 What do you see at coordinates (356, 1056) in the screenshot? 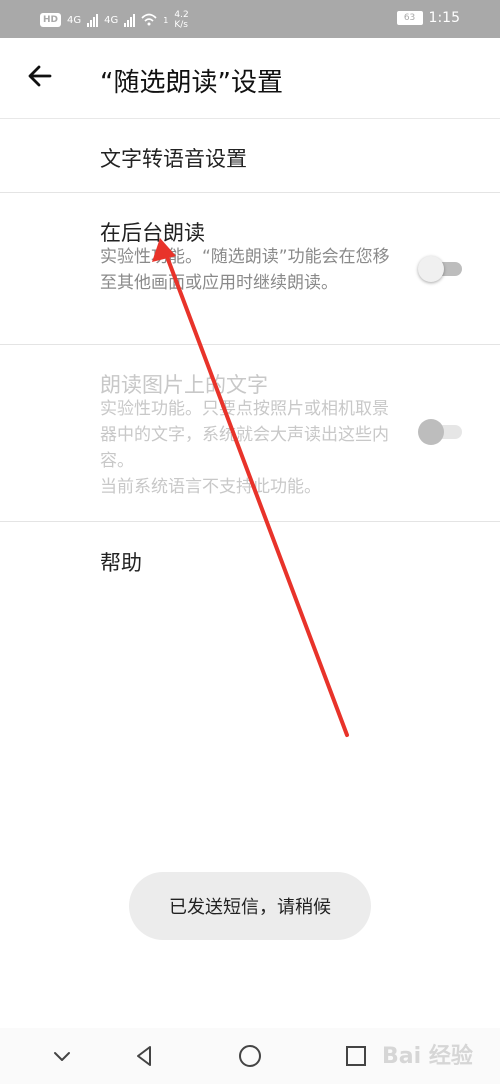
I see `recents-square-icon` at bounding box center [356, 1056].